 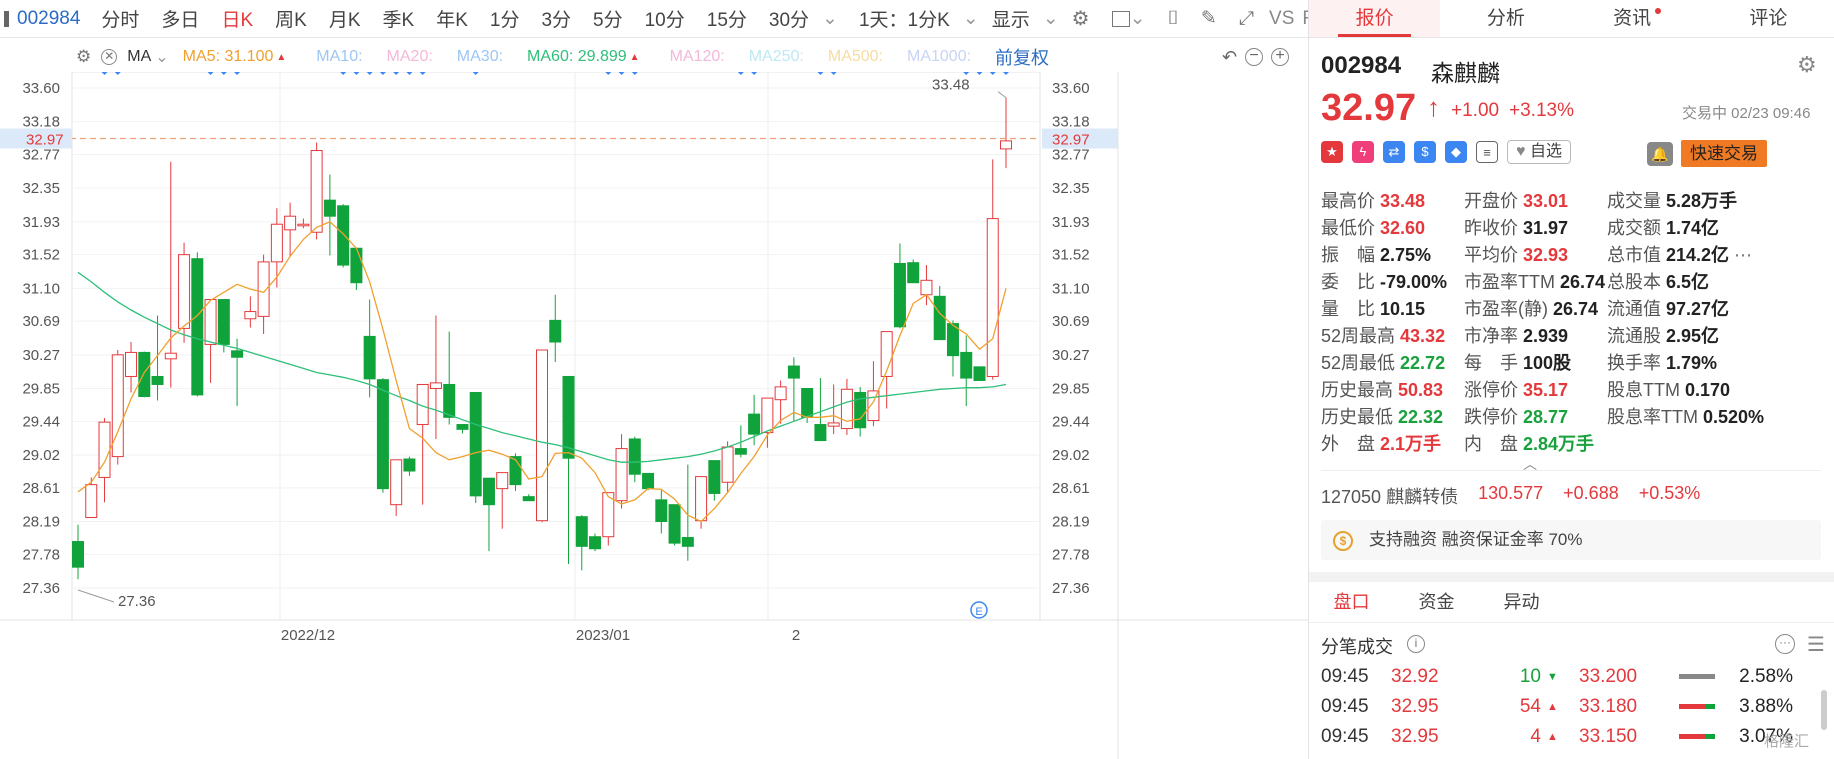 What do you see at coordinates (1209, 18) in the screenshot?
I see `pencil-icon: ✎` at bounding box center [1209, 18].